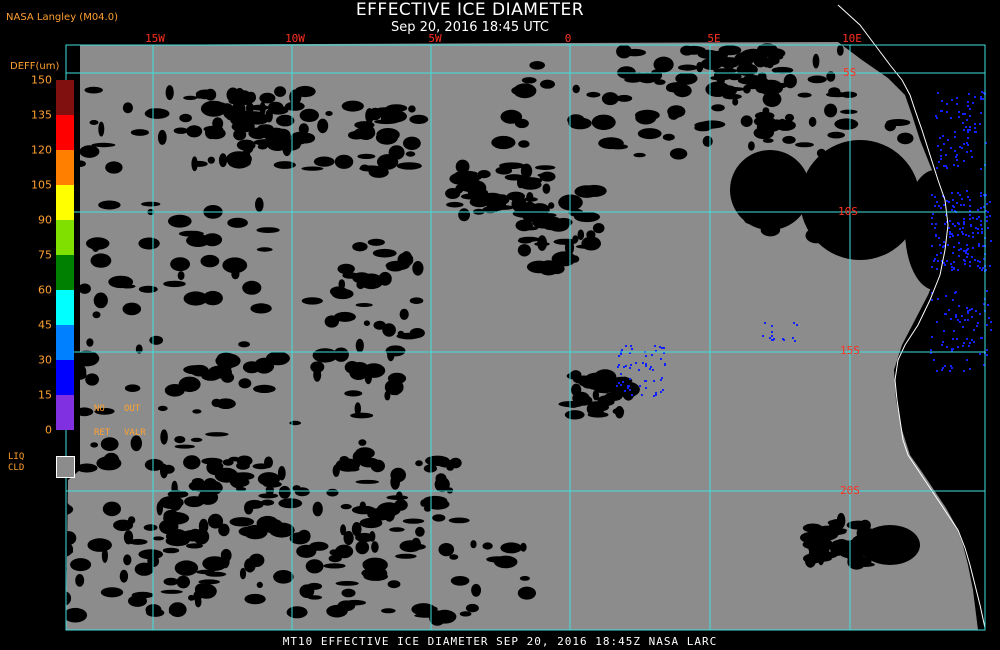 This screenshot has width=1000, height=650. Describe the element at coordinates (850, 350) in the screenshot. I see `lat-label-15s: 15S` at that location.